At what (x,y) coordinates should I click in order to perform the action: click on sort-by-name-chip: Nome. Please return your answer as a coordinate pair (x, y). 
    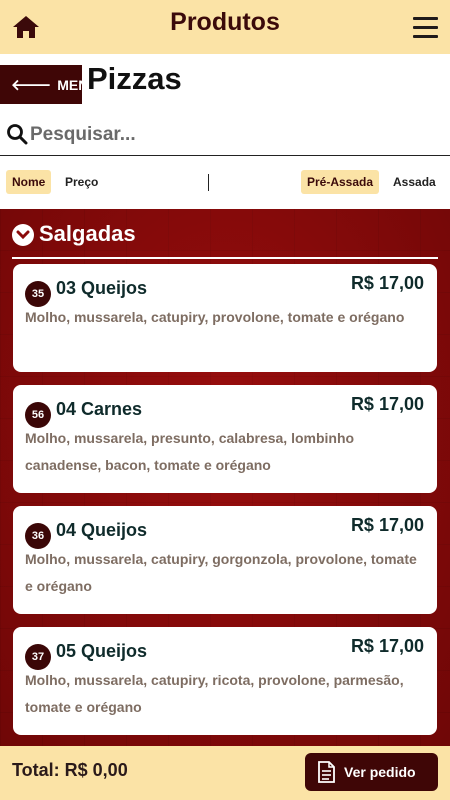
    Looking at the image, I should click on (29, 182).